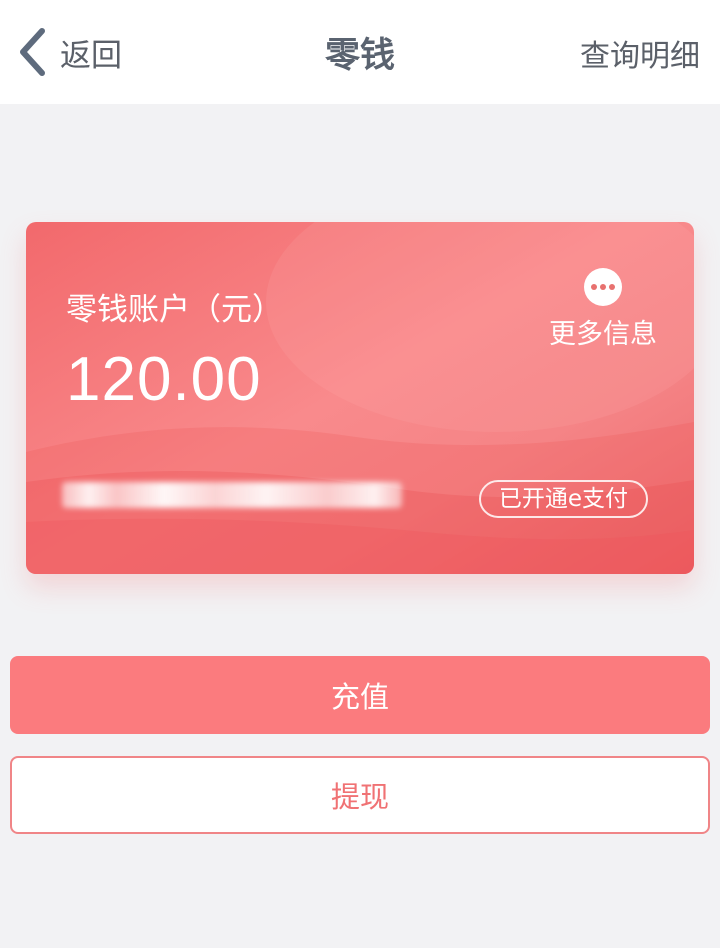 This screenshot has height=948, width=720. What do you see at coordinates (91, 55) in the screenshot?
I see `back-label: 返回` at bounding box center [91, 55].